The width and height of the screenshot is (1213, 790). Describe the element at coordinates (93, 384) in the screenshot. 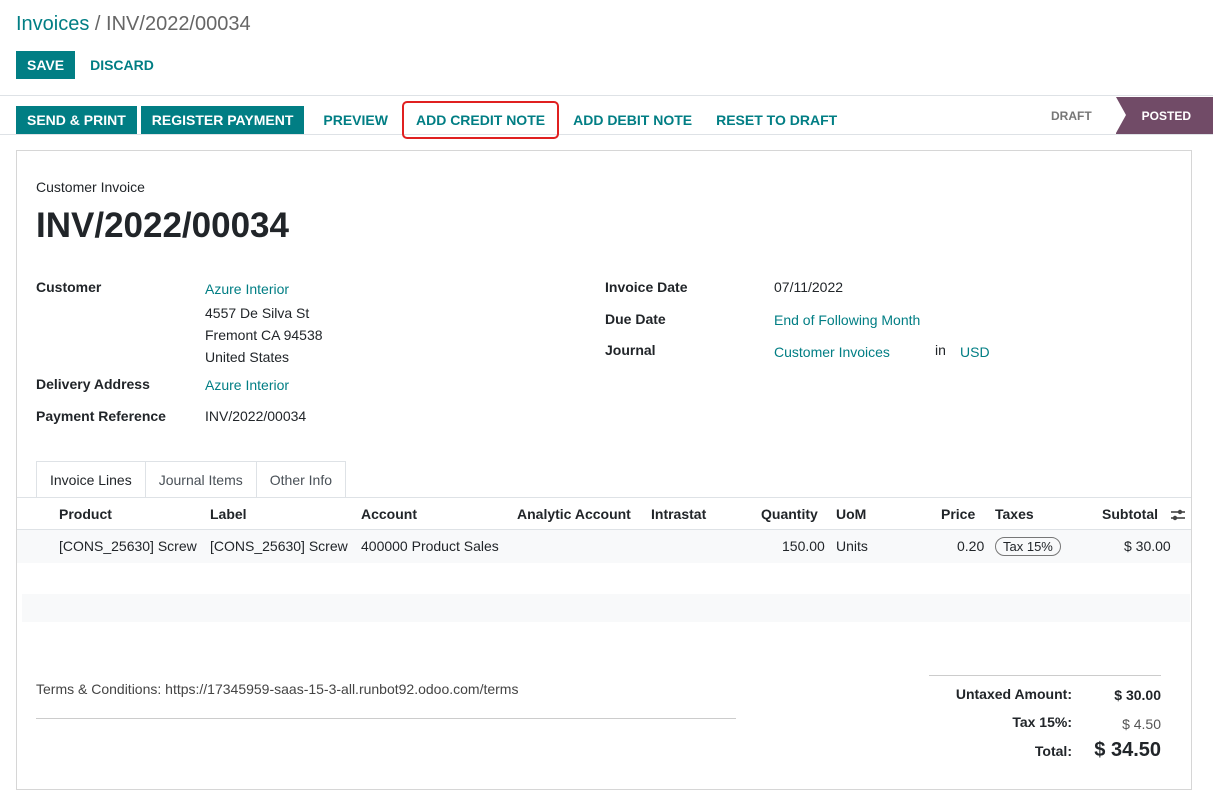

I see `delivery-address-label: Delivery Address` at that location.